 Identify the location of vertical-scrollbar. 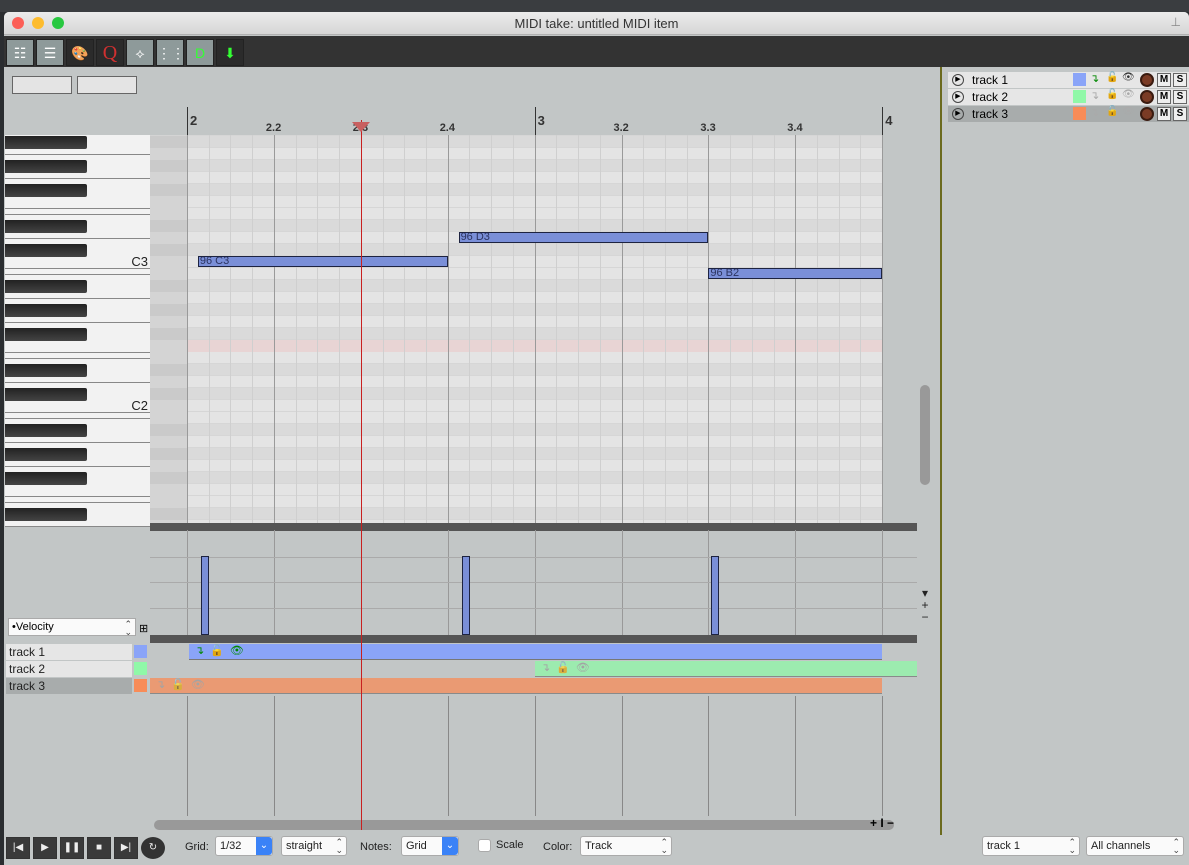
(925, 332).